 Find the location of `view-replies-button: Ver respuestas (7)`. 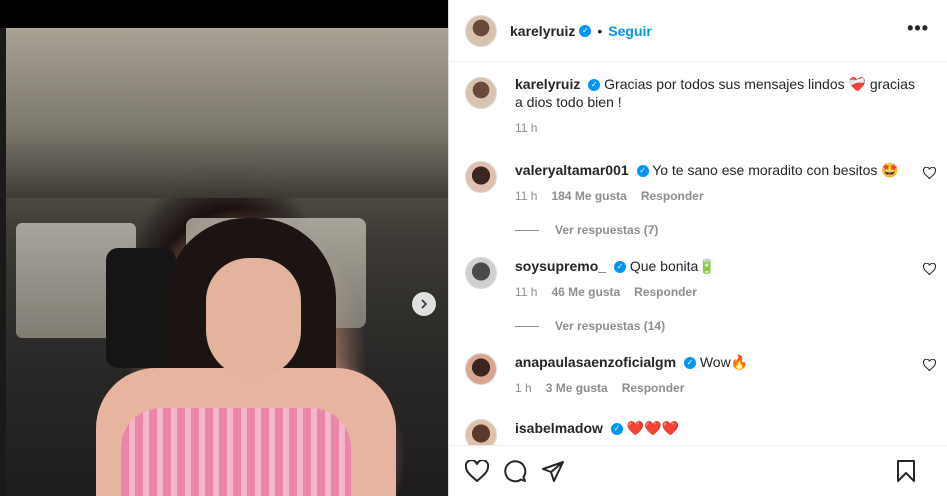

view-replies-button: Ver respuestas (7) is located at coordinates (731, 230).